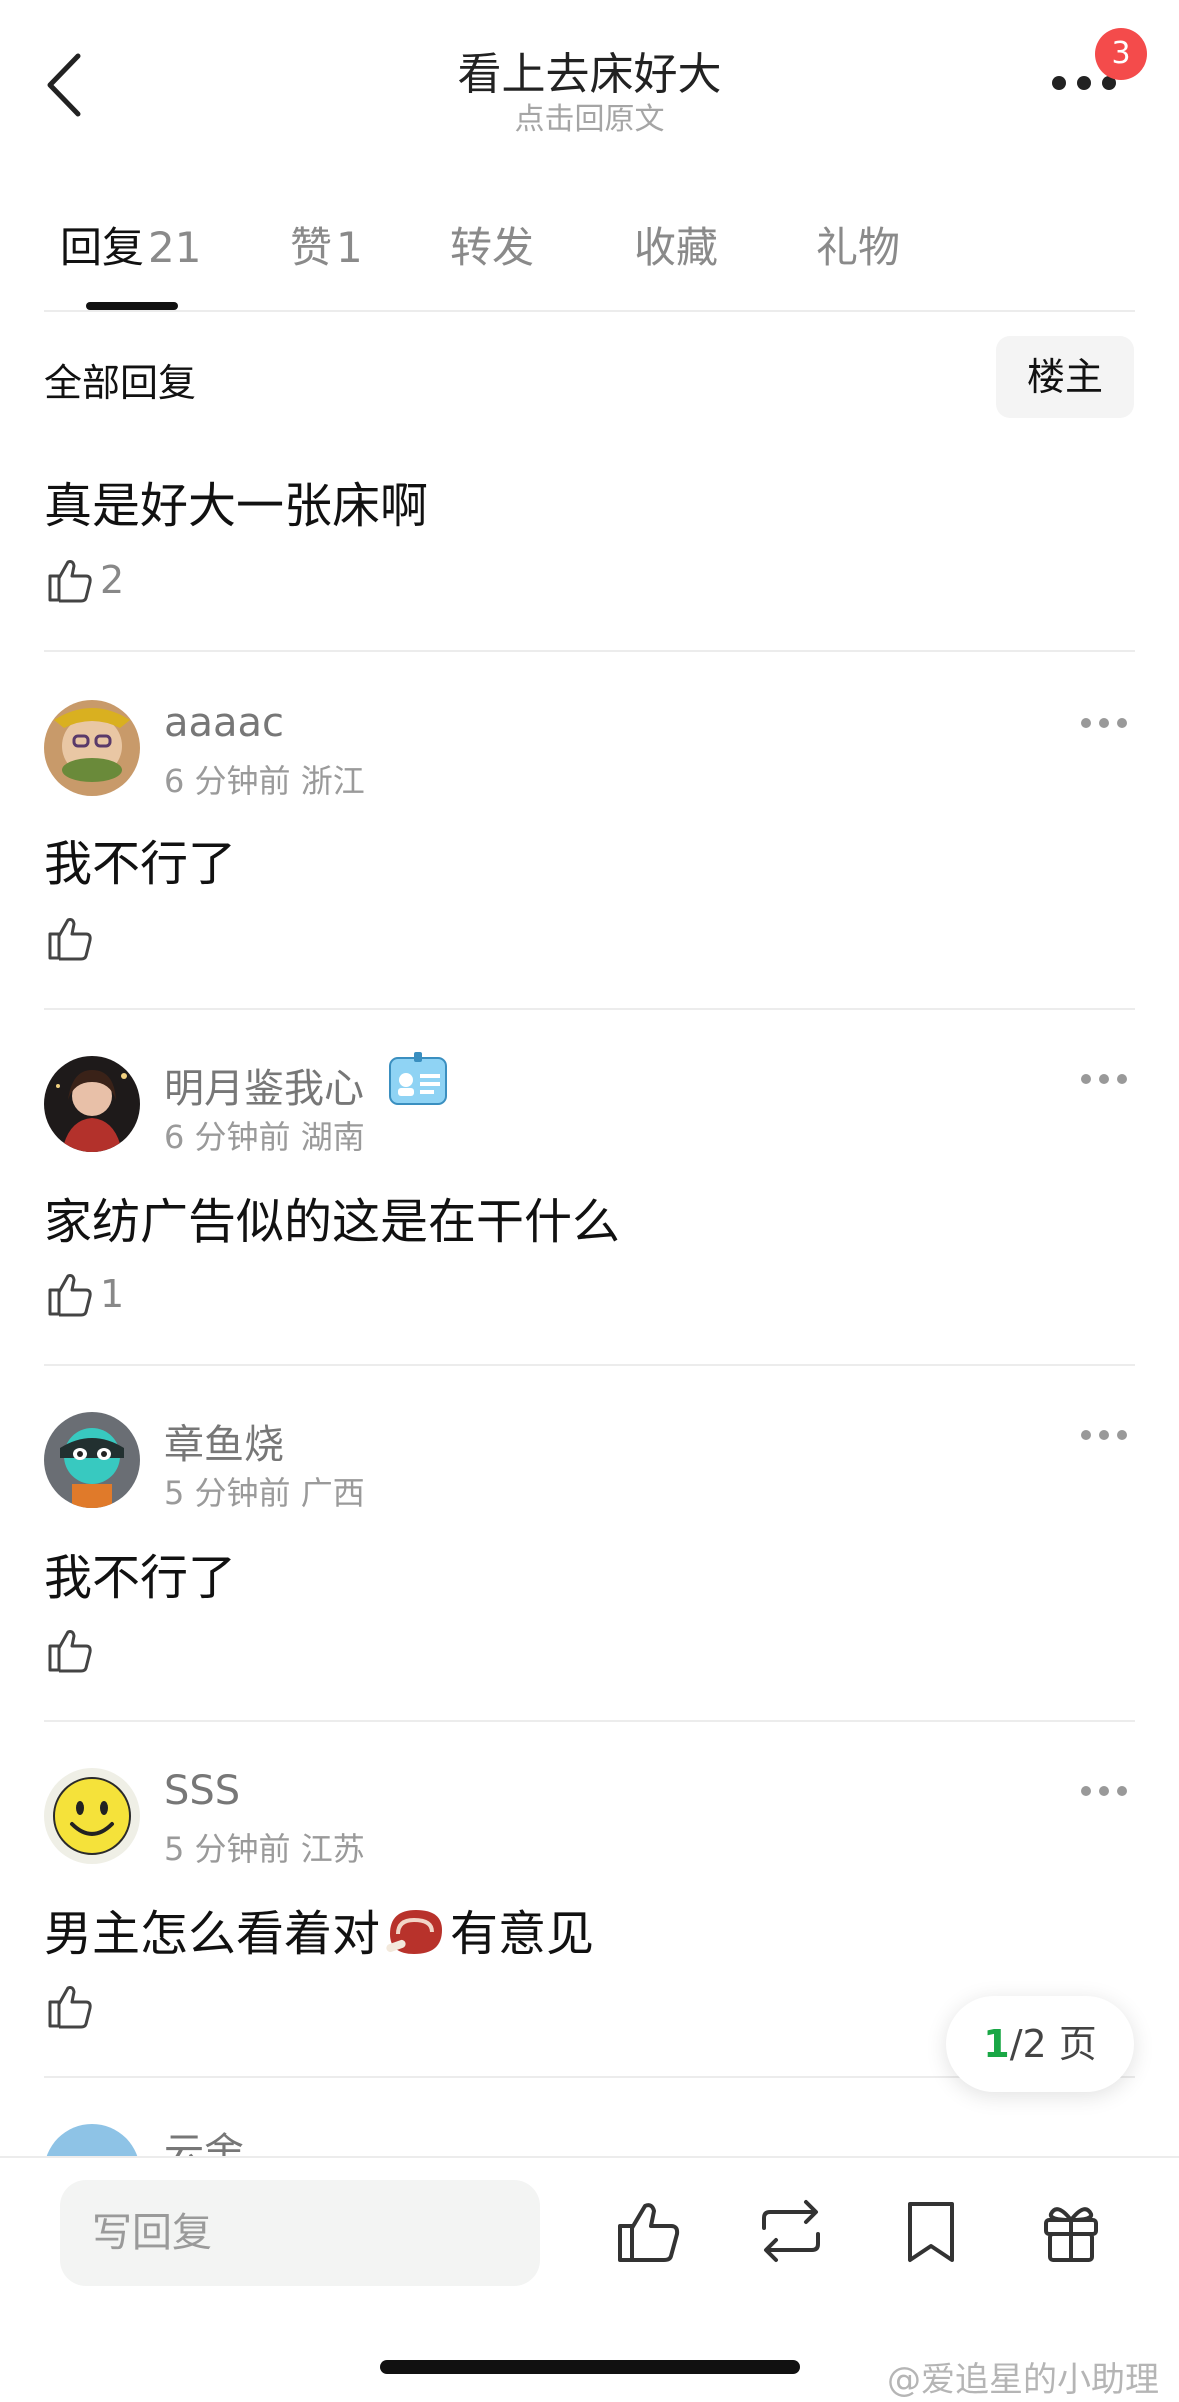  Describe the element at coordinates (1065, 377) in the screenshot. I see `op-filter-button: 楼主` at that location.